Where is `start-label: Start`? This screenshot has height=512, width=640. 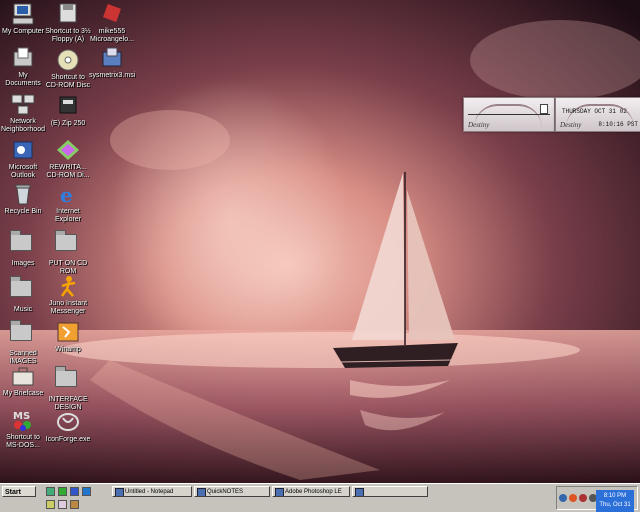
start-label: Start is located at coordinates (13, 492).